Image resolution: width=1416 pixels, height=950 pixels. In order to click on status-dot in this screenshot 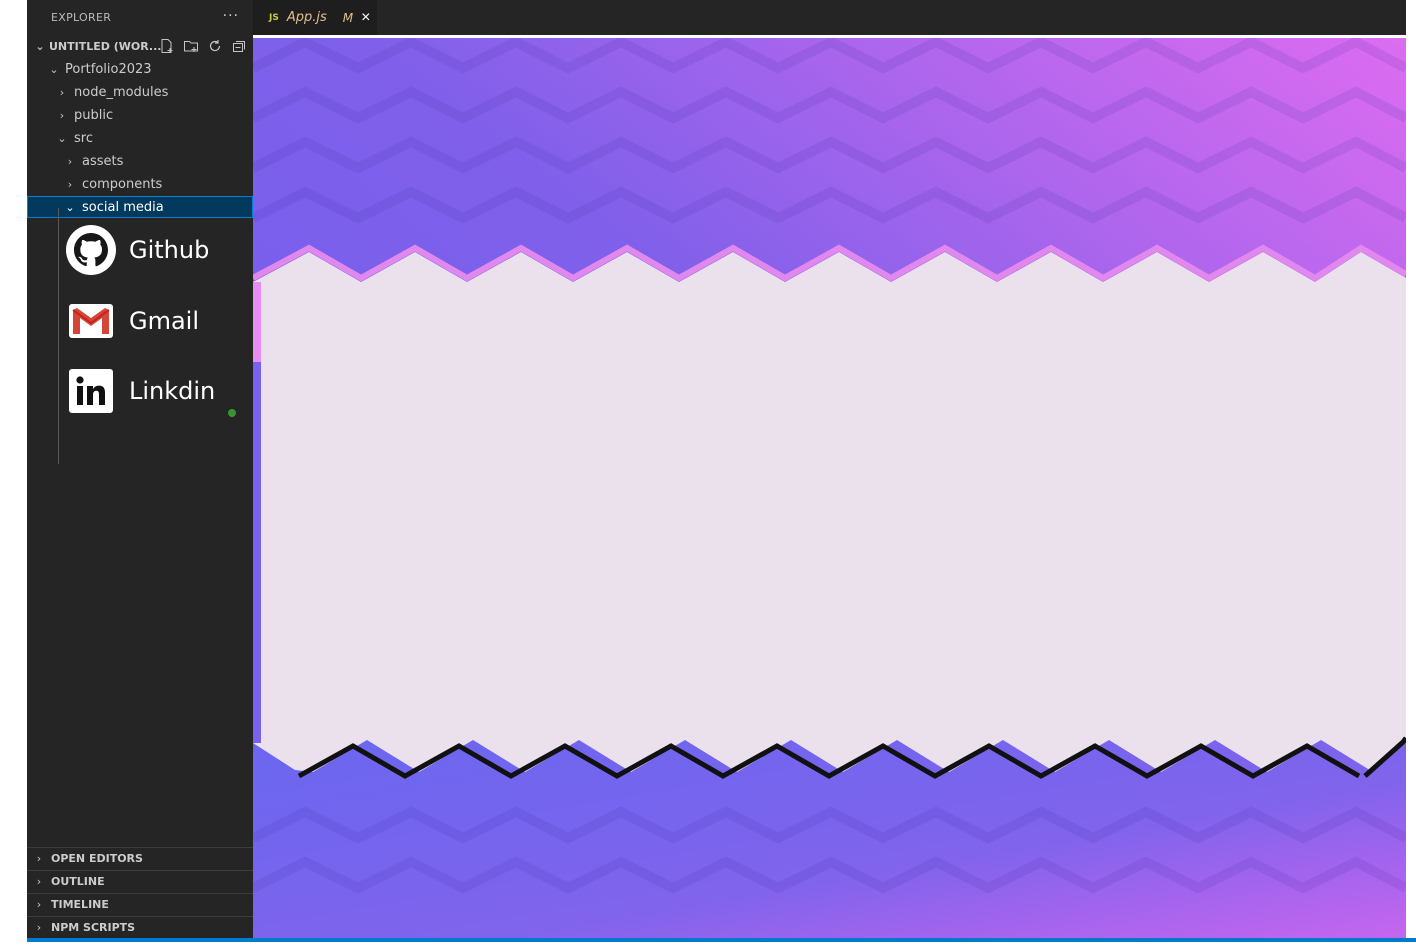, I will do `click(232, 413)`.